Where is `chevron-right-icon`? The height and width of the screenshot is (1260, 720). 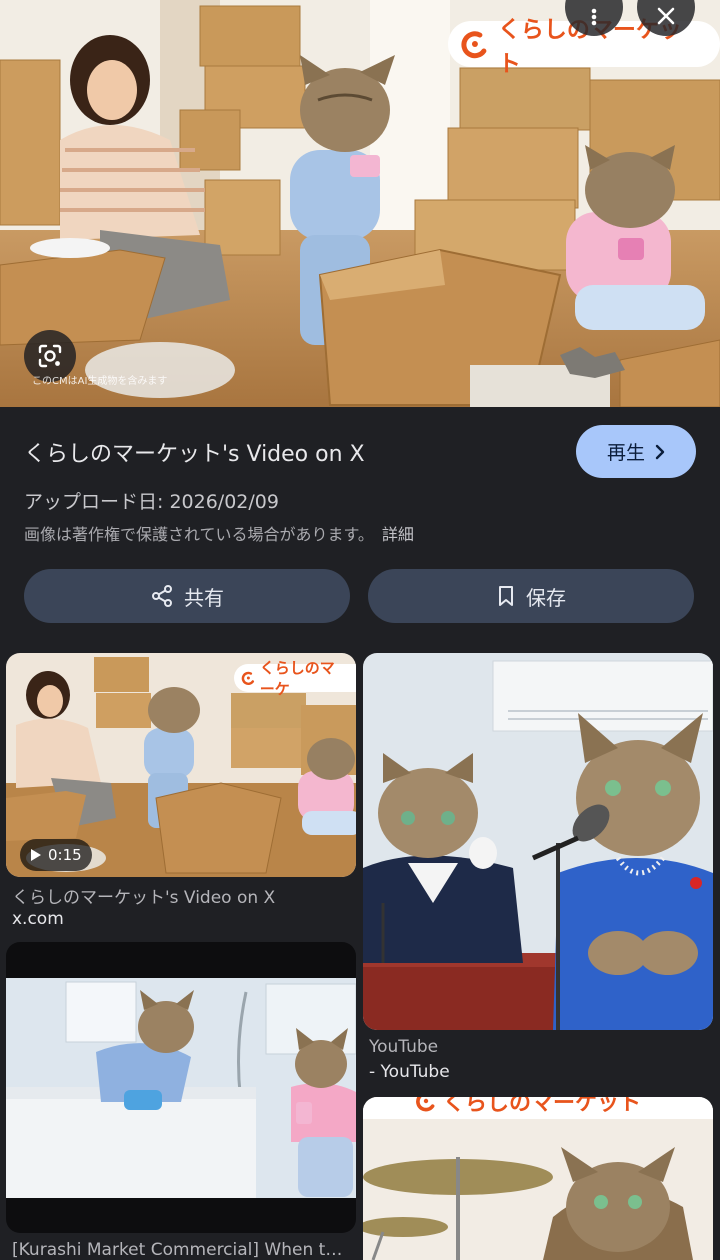 chevron-right-icon is located at coordinates (660, 451).